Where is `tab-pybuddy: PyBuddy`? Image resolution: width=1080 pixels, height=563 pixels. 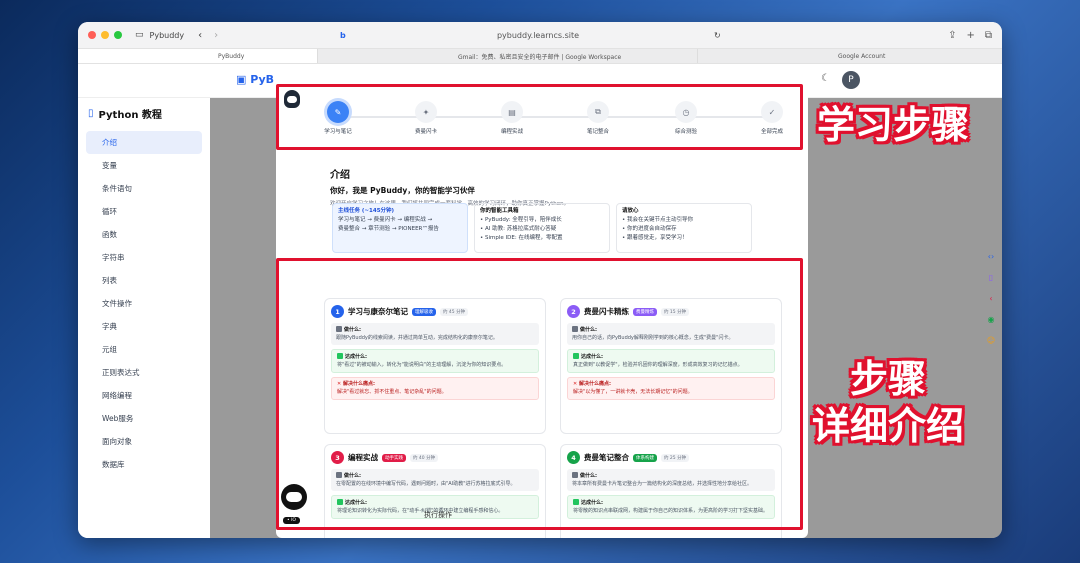
tab-pybuddy: PyBuddy is located at coordinates (198, 56).